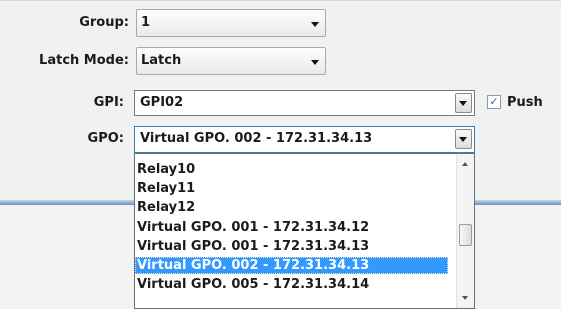  I want to click on gpo-dropdown-button, so click(463, 139).